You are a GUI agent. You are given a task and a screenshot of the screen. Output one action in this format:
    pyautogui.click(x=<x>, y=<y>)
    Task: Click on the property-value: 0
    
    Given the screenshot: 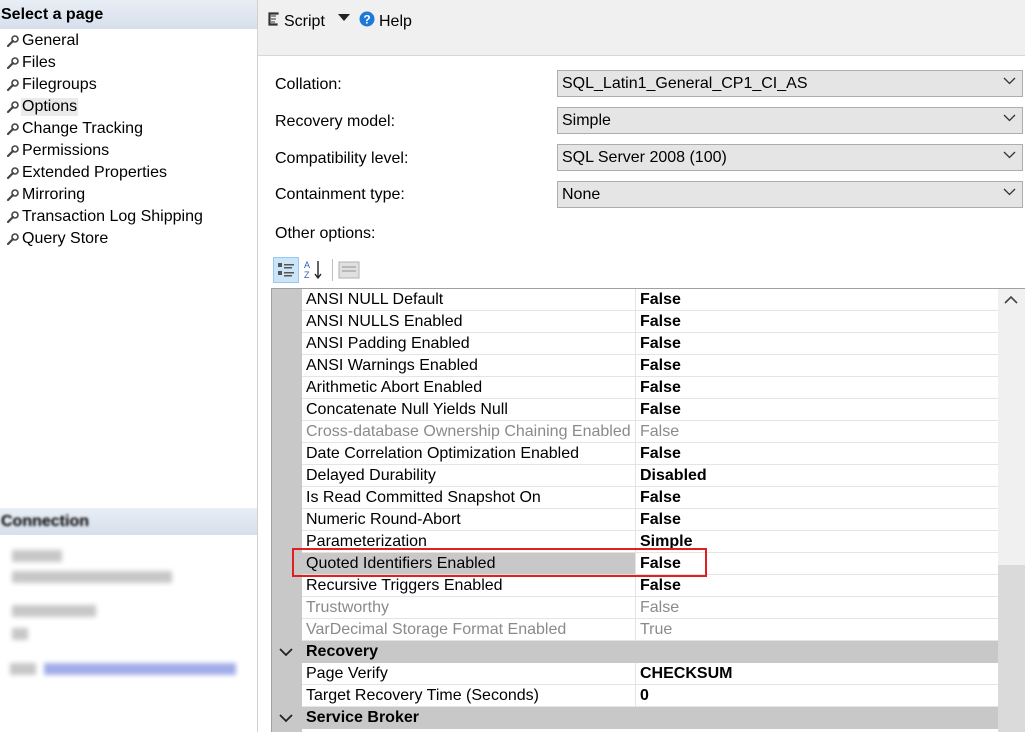 What is the action you would take?
    pyautogui.click(x=817, y=696)
    